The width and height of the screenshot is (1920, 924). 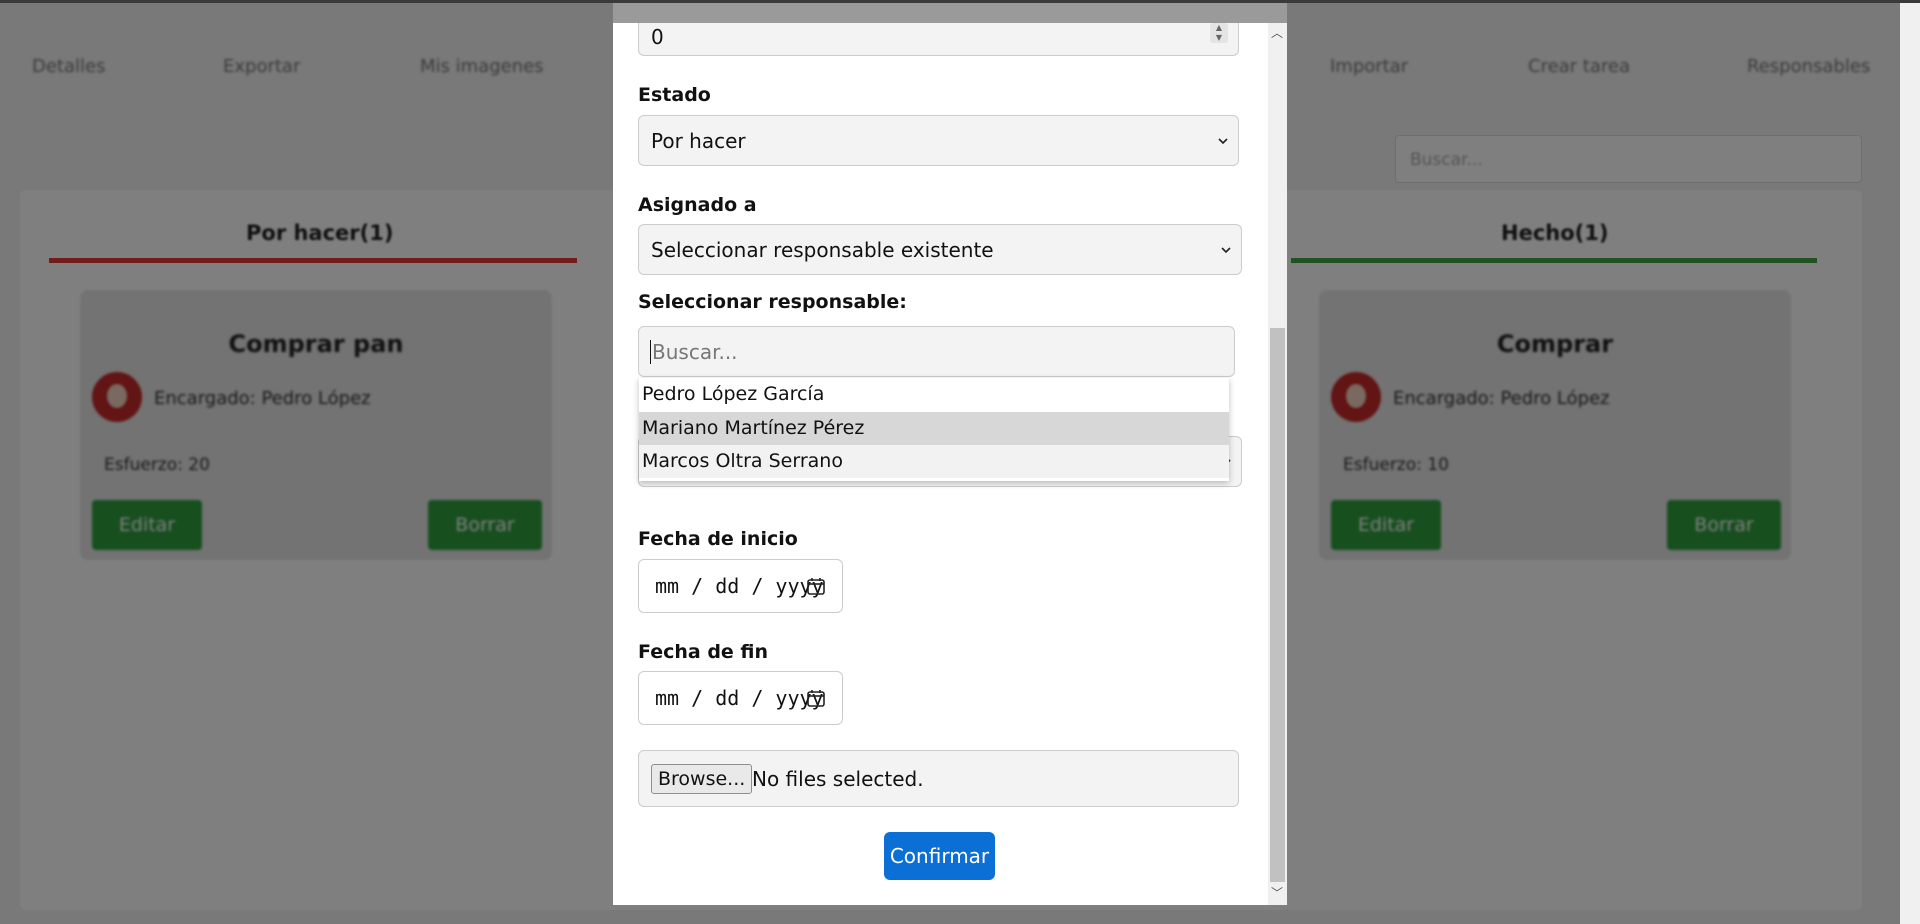 What do you see at coordinates (939, 856) in the screenshot?
I see `confirm-button: Confirmar` at bounding box center [939, 856].